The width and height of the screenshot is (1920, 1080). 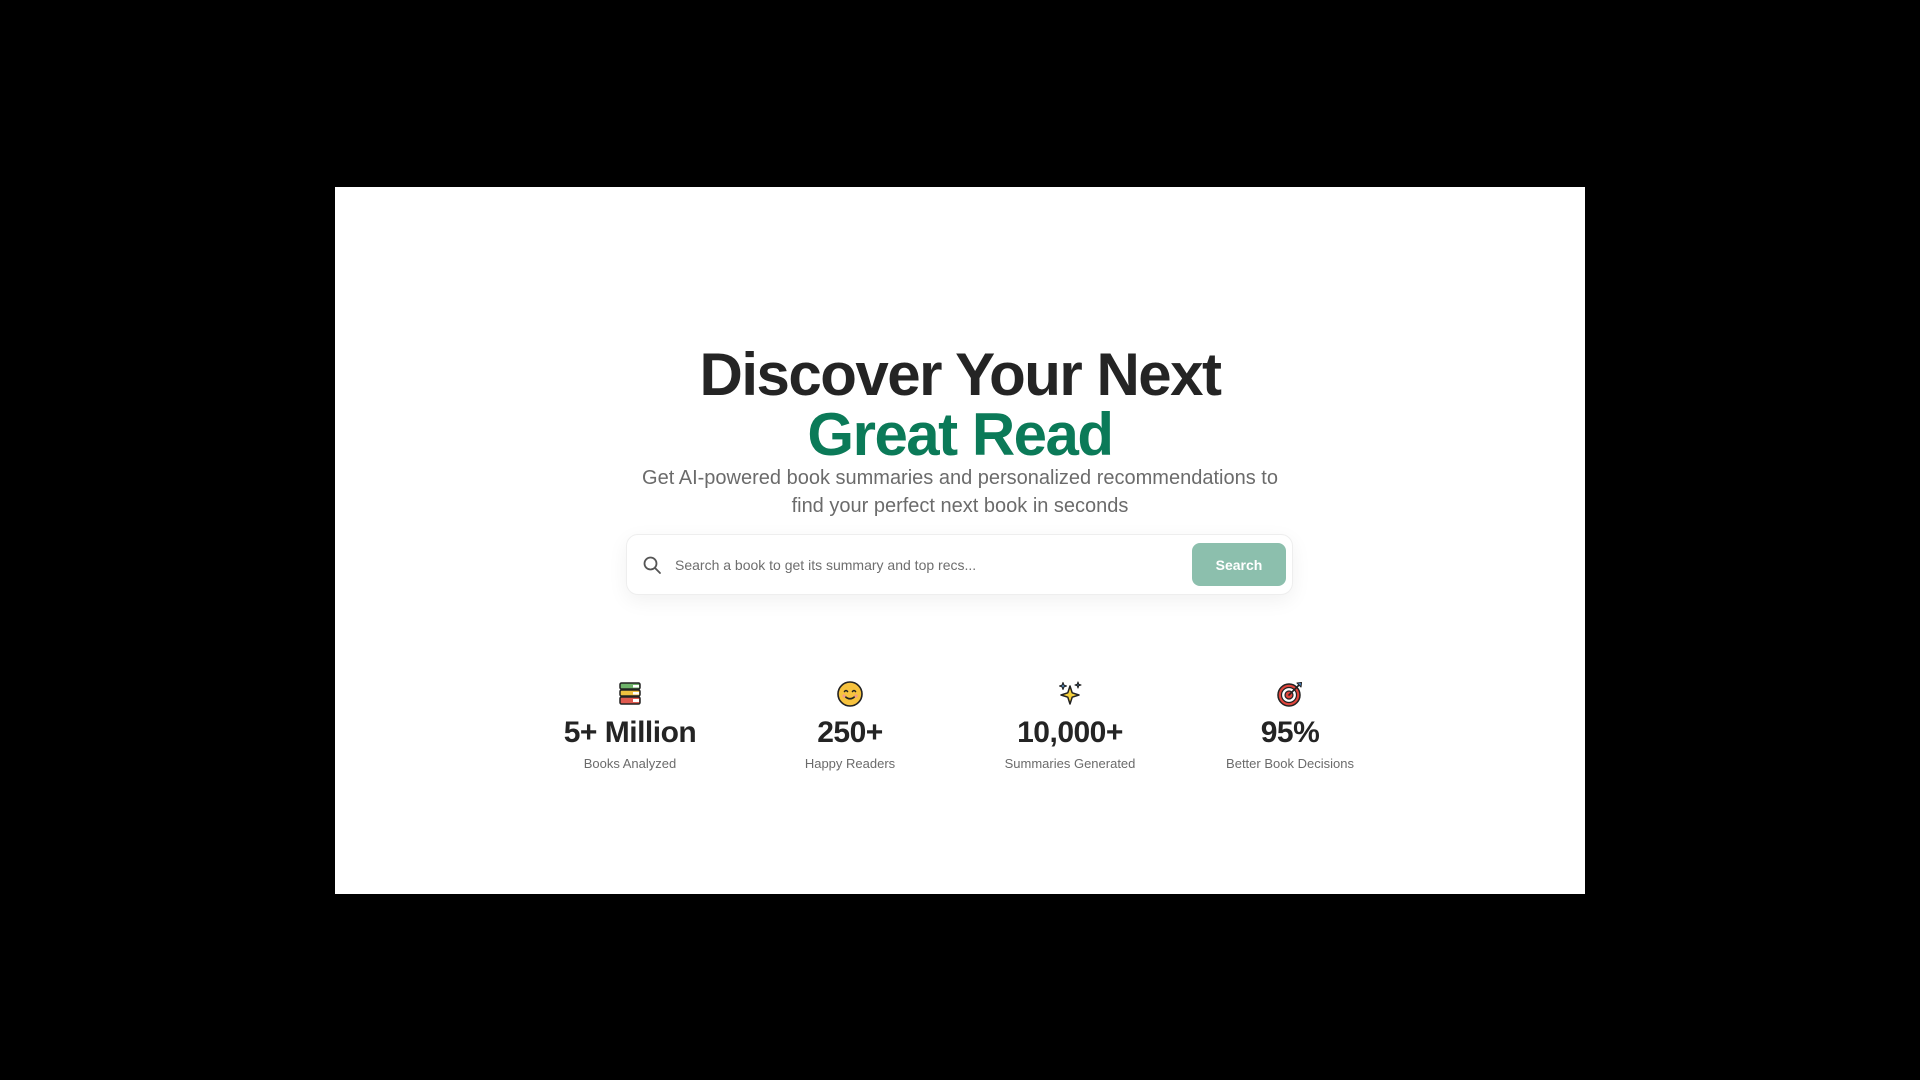 What do you see at coordinates (960, 435) in the screenshot?
I see `hero-title-highlight: Great Read` at bounding box center [960, 435].